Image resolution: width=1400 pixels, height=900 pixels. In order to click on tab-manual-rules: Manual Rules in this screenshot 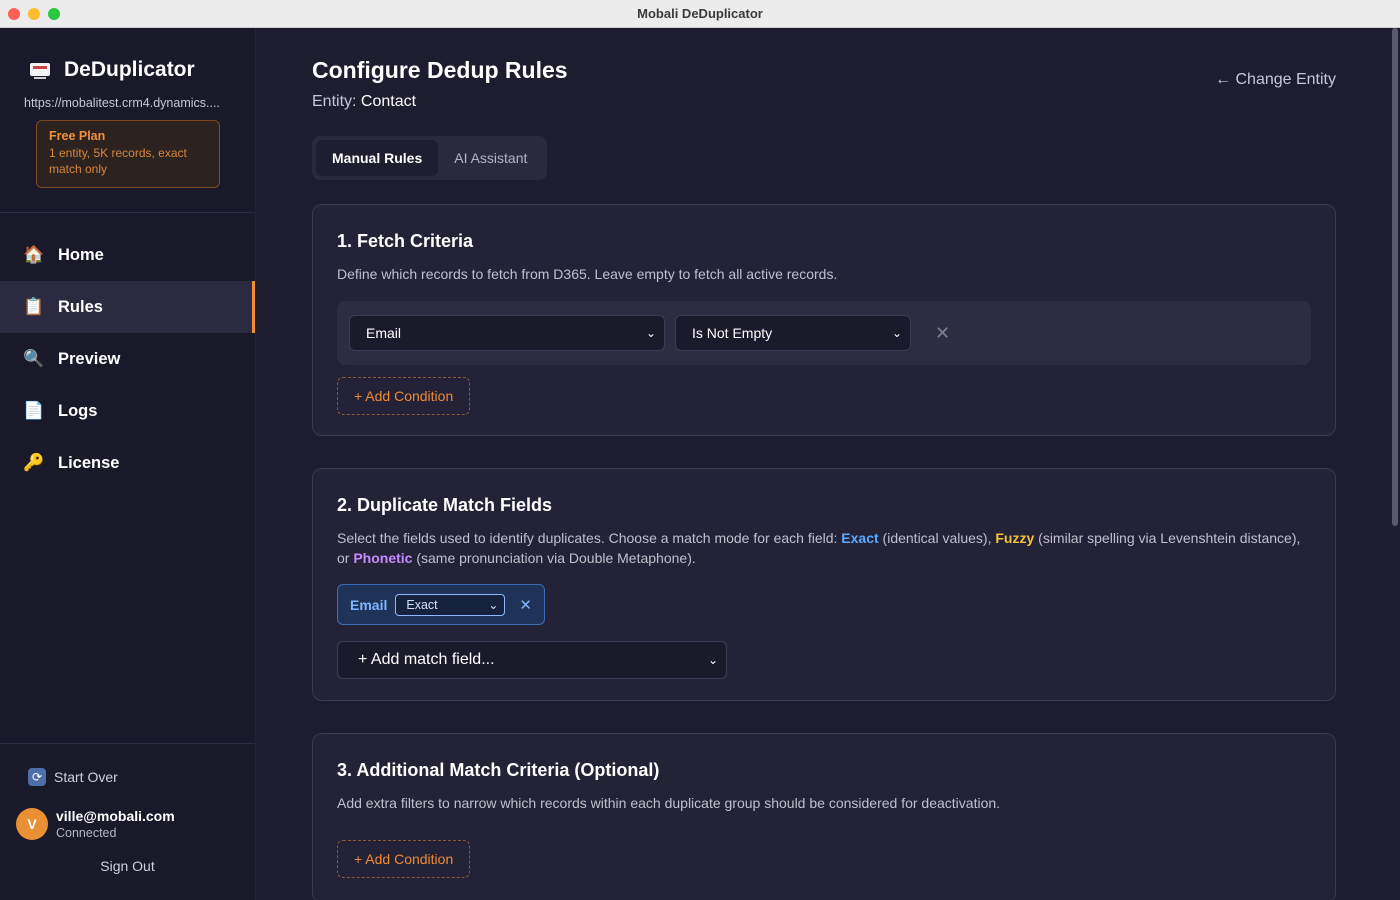, I will do `click(377, 158)`.